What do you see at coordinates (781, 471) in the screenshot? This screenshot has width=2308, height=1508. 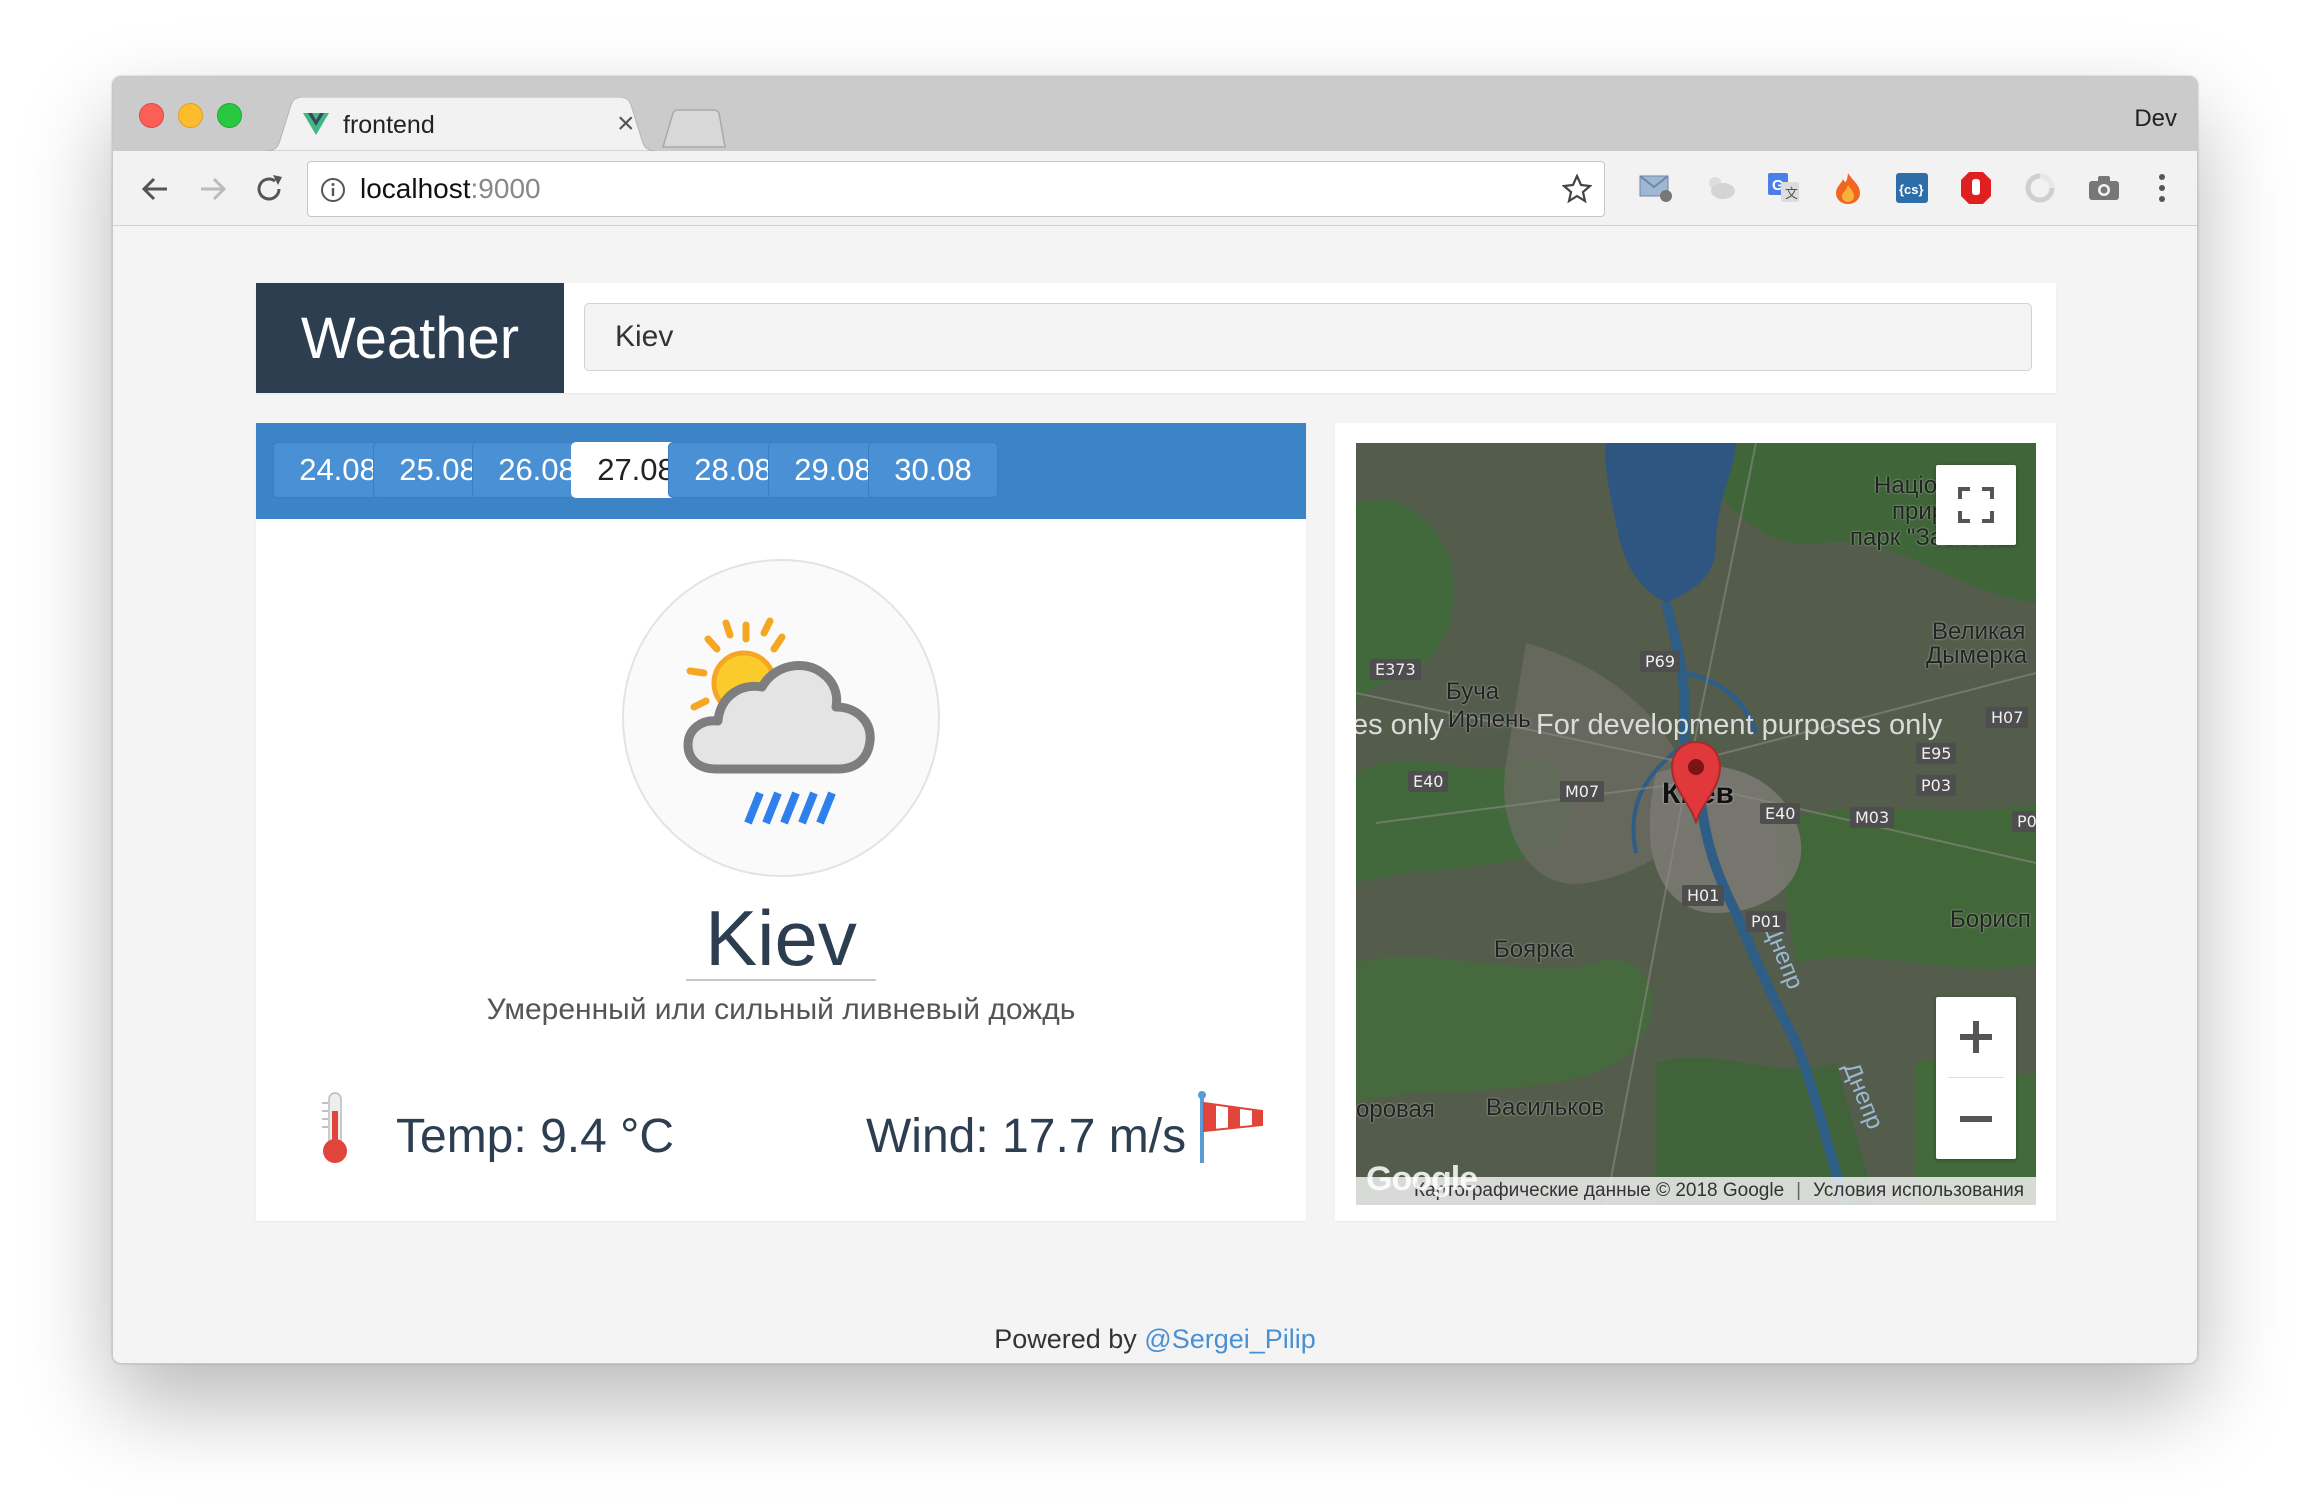 I see `date-selector: 24.08 25.08 26.08 27.08 28.08 29.08 30.08` at bounding box center [781, 471].